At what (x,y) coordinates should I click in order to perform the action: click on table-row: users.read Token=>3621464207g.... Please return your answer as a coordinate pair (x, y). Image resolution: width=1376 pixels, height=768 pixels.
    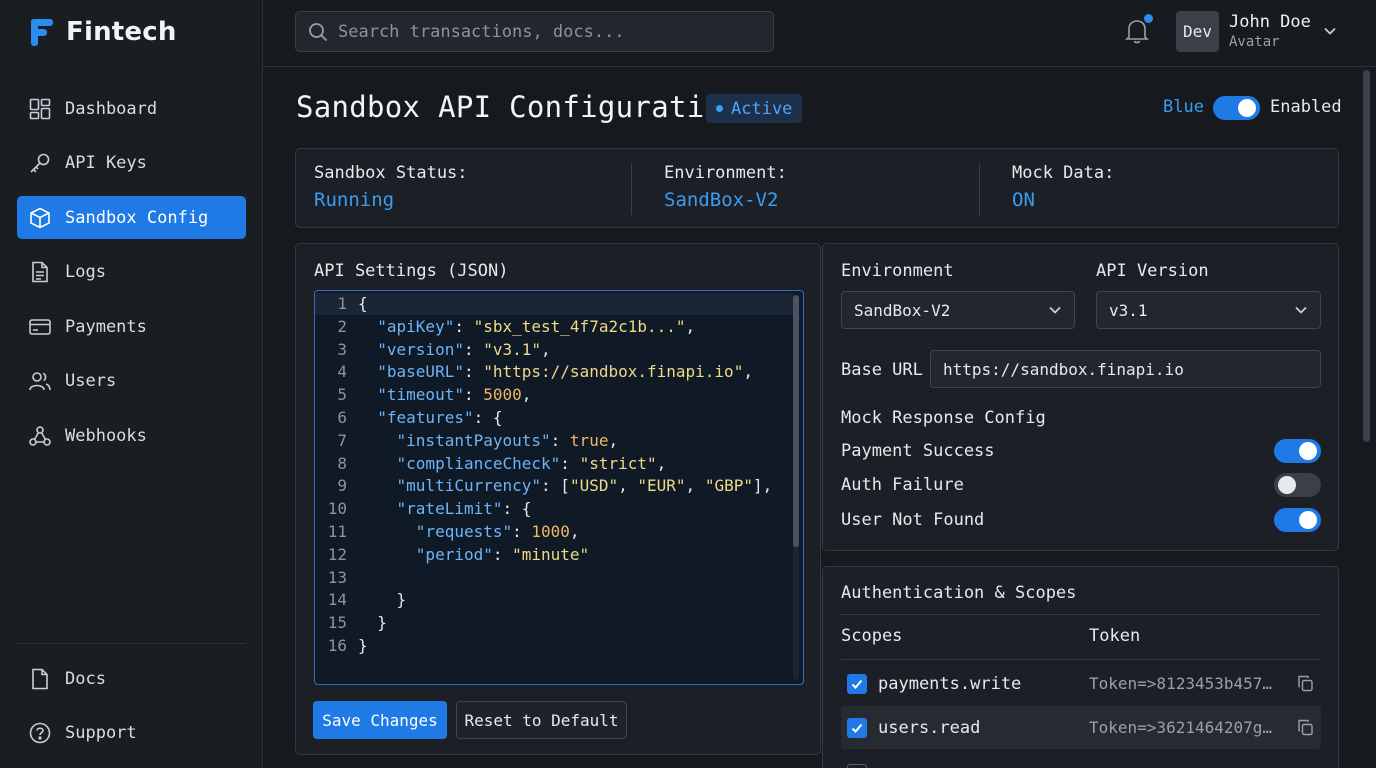
    Looking at the image, I should click on (1081, 727).